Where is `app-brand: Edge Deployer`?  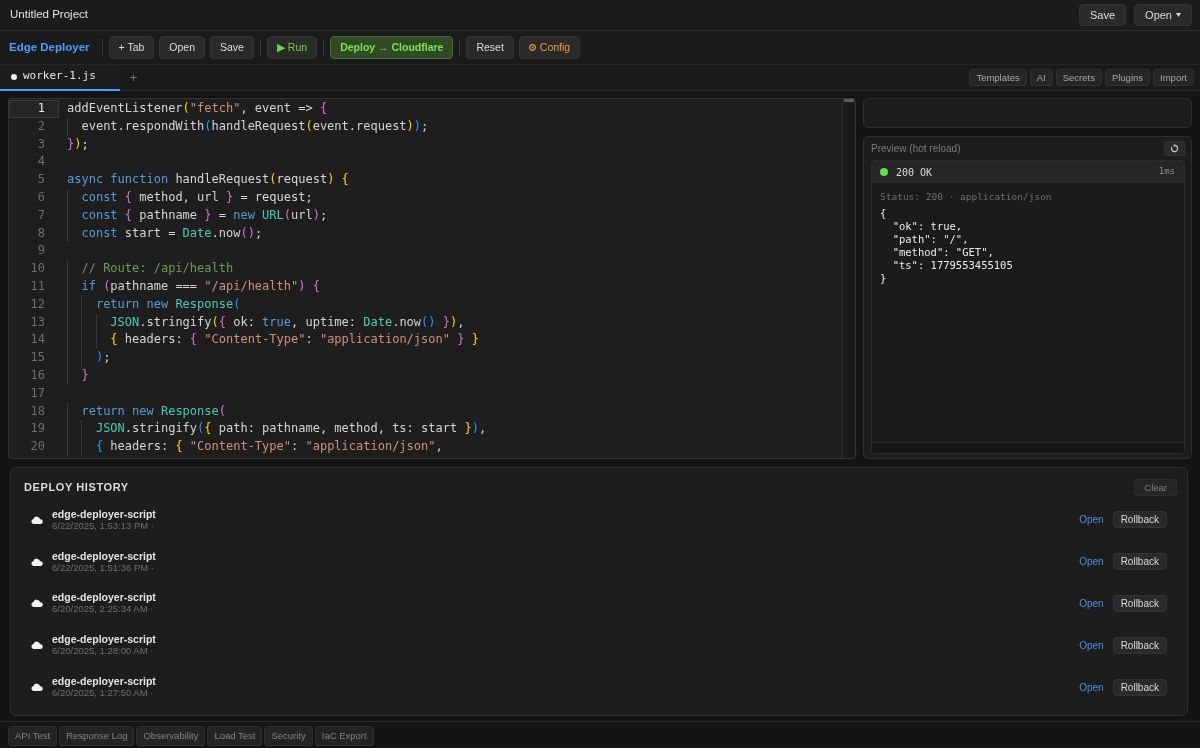 app-brand: Edge Deployer is located at coordinates (49, 47).